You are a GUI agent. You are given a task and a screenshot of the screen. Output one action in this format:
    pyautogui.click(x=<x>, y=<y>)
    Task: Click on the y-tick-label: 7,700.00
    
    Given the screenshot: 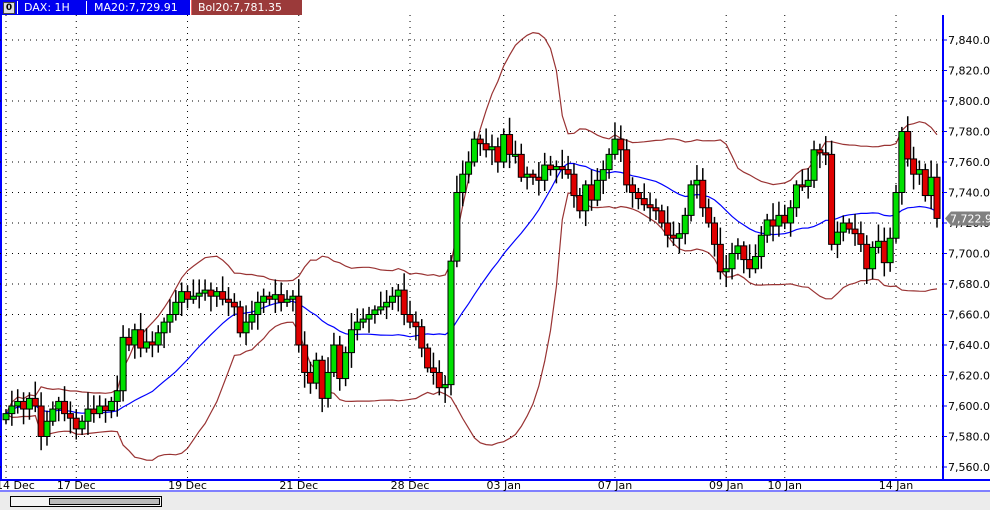 What is the action you would take?
    pyautogui.click(x=969, y=254)
    